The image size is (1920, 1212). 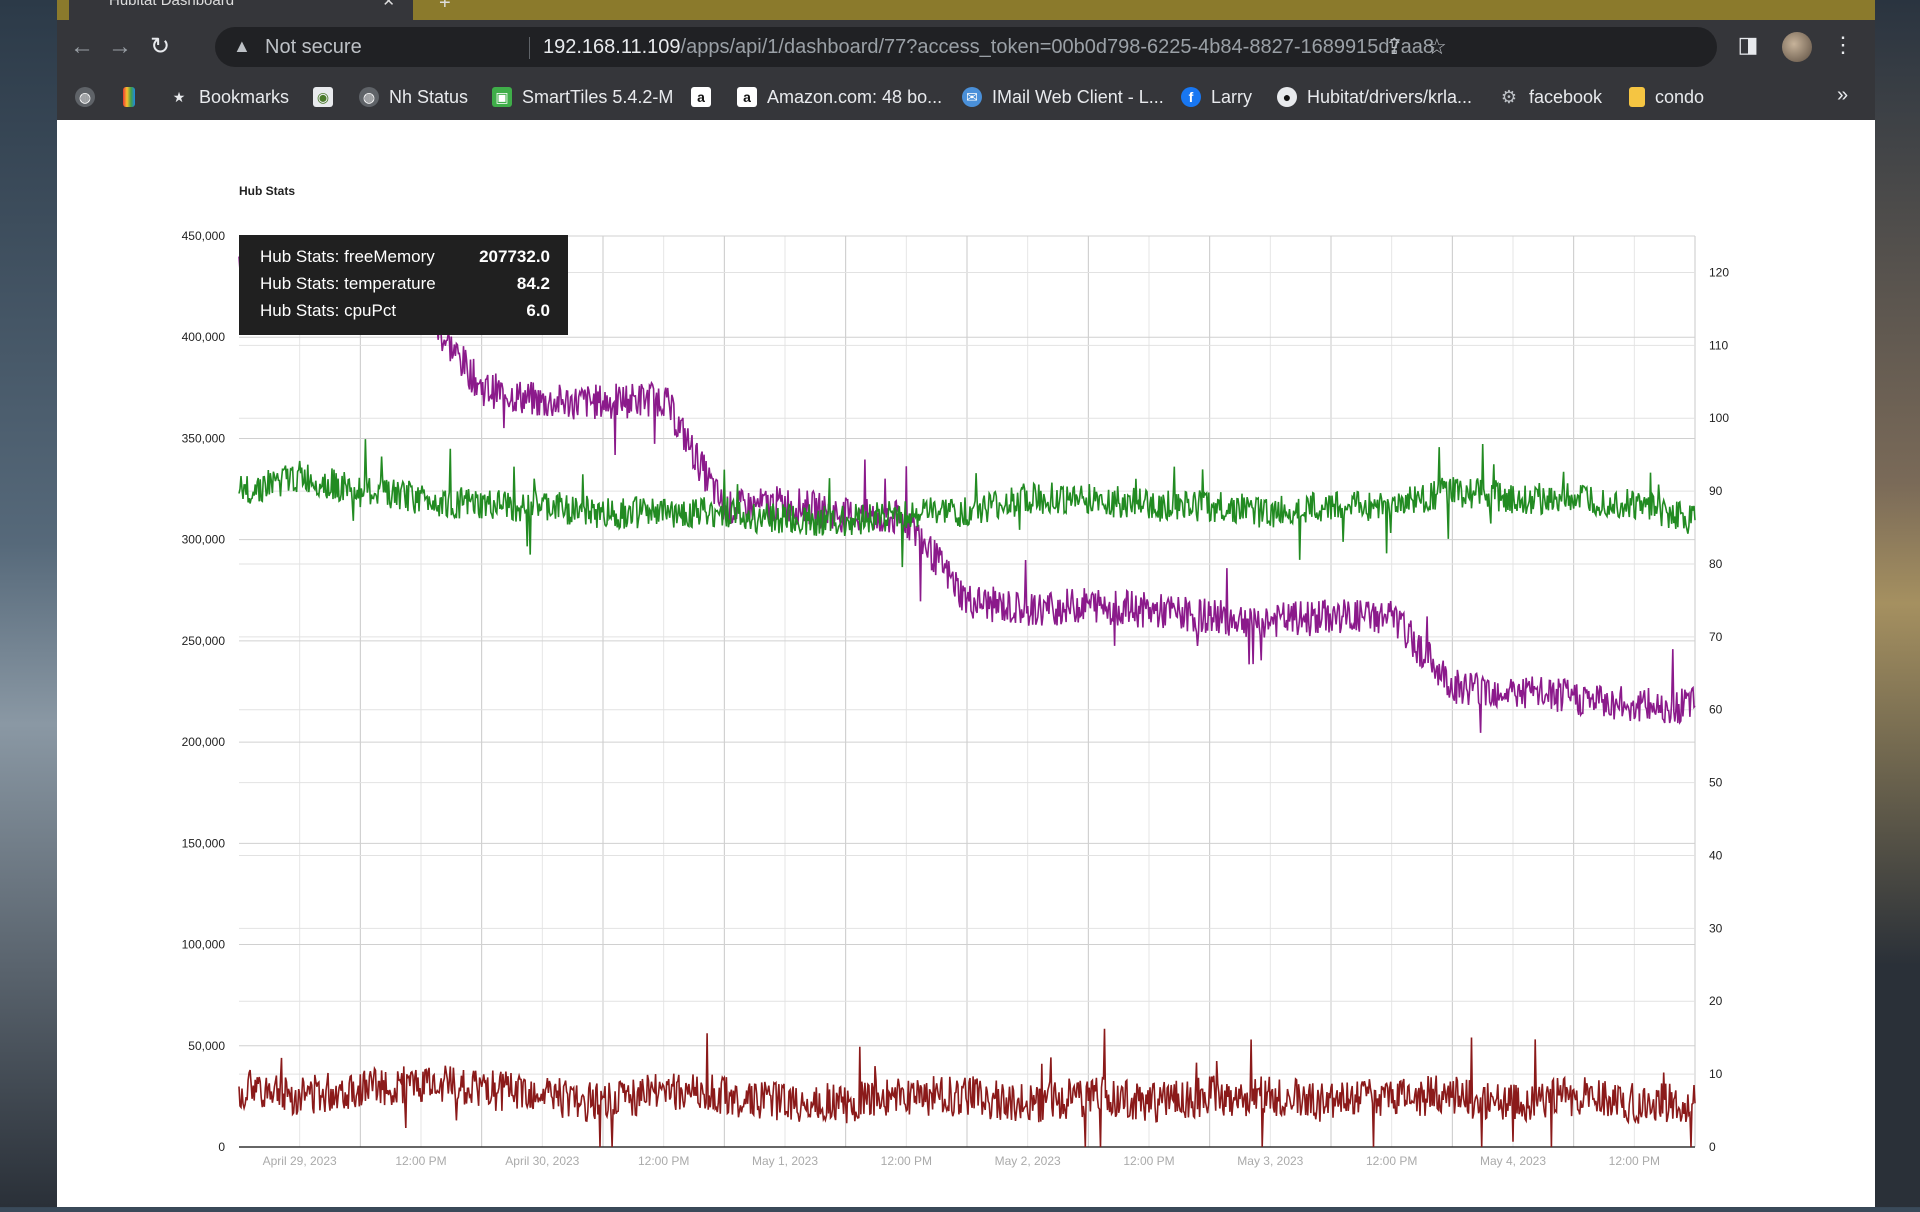 What do you see at coordinates (1712, 1147) in the screenshot?
I see `y-right-tick-label: 0` at bounding box center [1712, 1147].